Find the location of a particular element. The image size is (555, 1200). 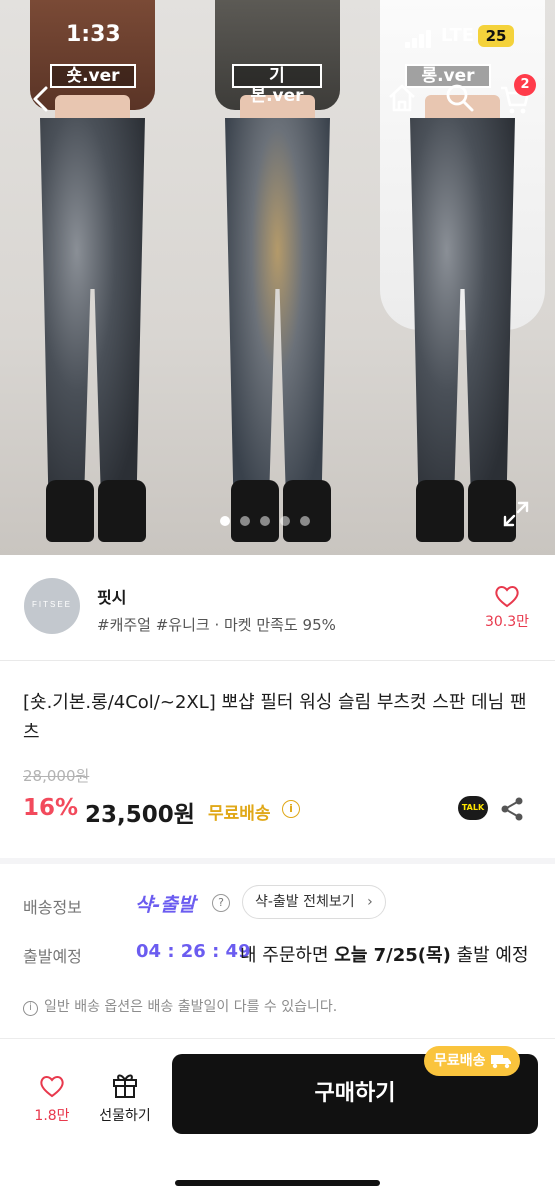

free-shipping-badge: 무료배송 is located at coordinates (472, 1061).